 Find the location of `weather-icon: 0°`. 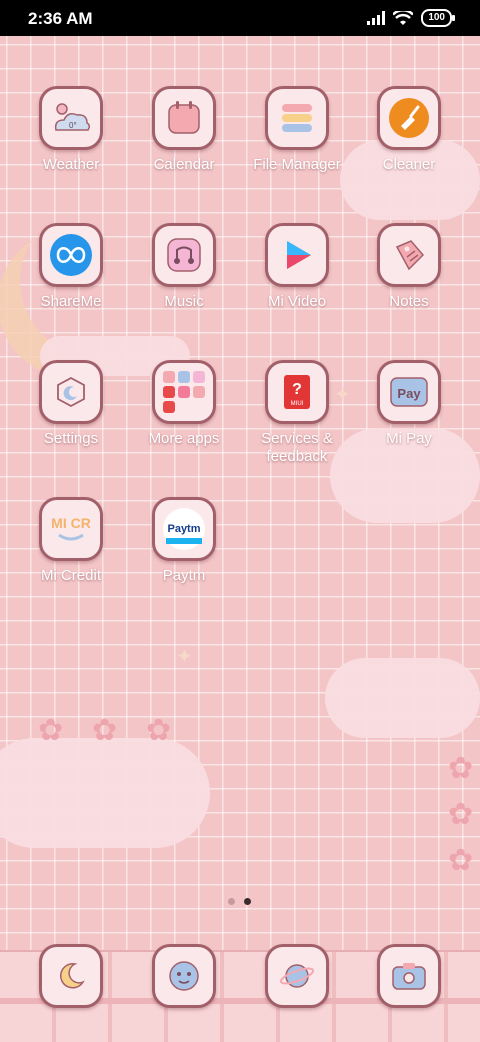

weather-icon: 0° is located at coordinates (71, 118).